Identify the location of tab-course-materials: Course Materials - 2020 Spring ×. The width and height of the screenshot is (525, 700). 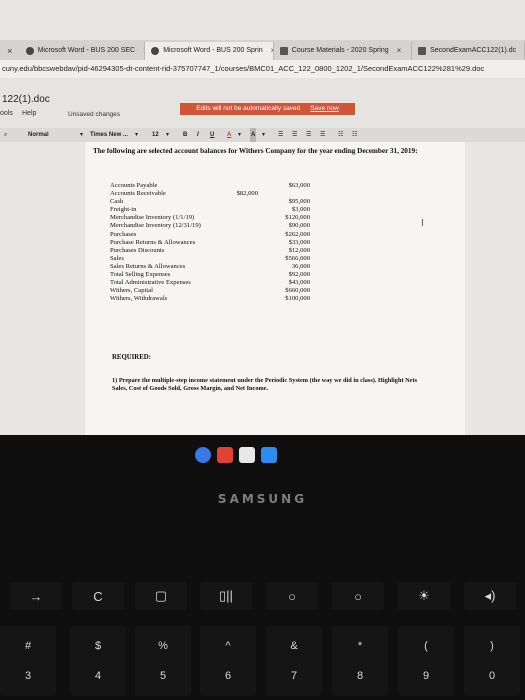
(343, 51).